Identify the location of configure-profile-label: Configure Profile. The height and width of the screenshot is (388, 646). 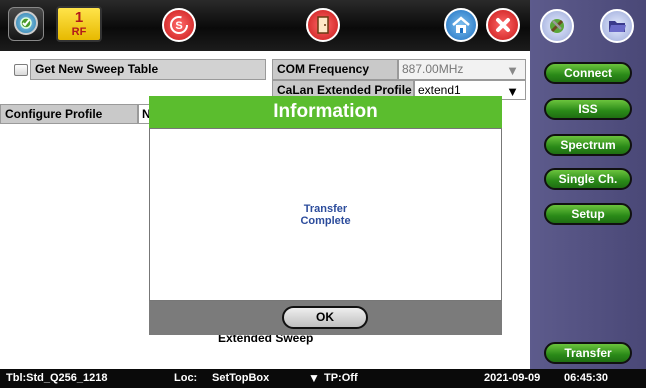
(69, 114).